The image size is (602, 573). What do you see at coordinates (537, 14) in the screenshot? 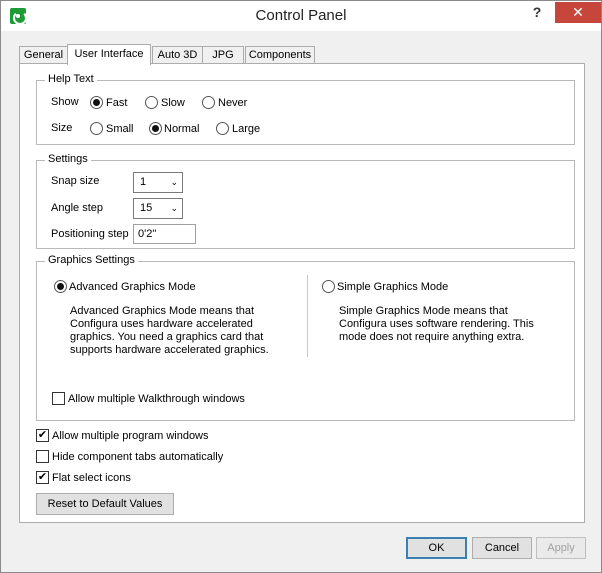
I see `help-icon: ?` at bounding box center [537, 14].